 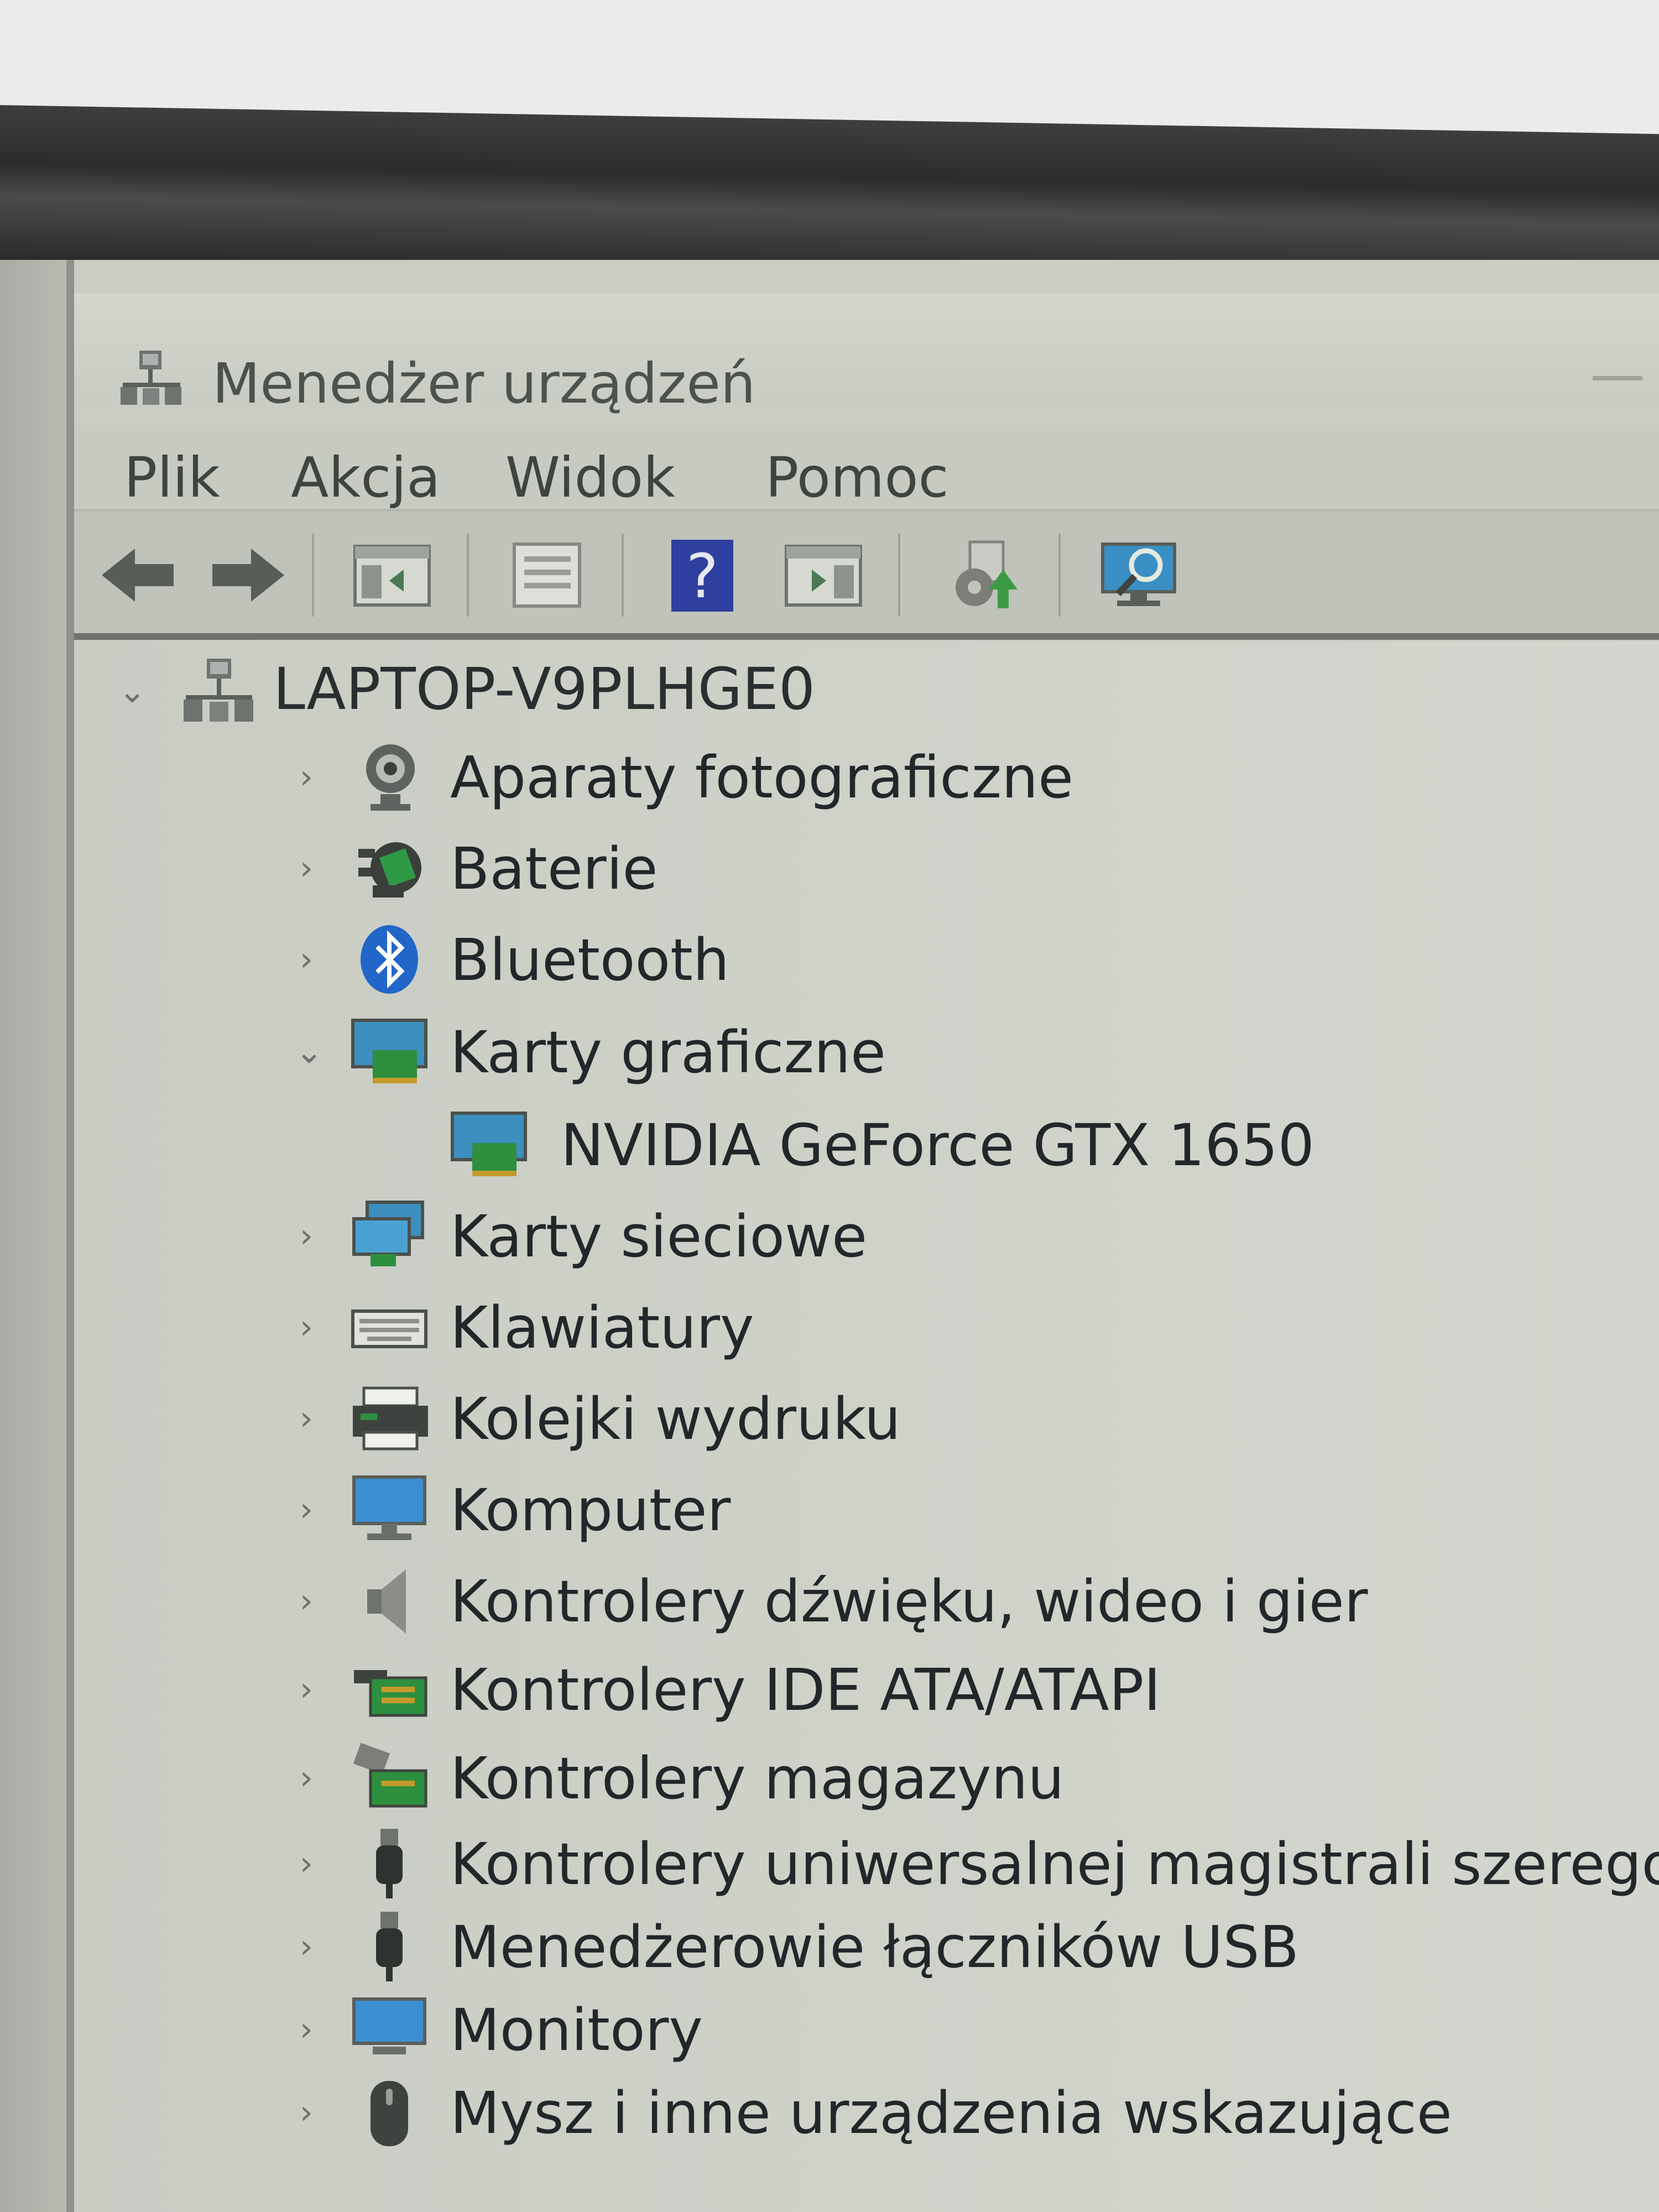 I want to click on forward-arrow-icon, so click(x=249, y=575).